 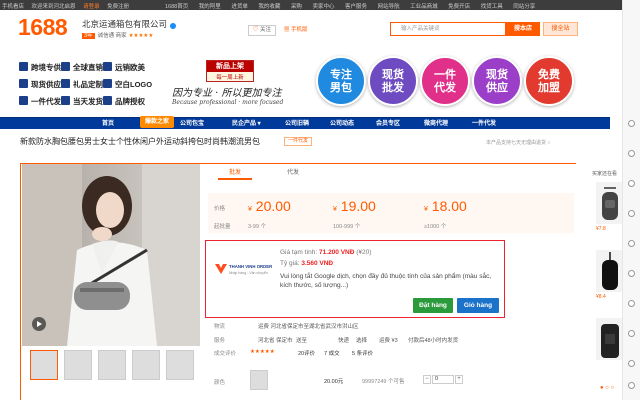 What do you see at coordinates (239, 7) in the screenshot?
I see `topbar-link: 进货单` at bounding box center [239, 7].